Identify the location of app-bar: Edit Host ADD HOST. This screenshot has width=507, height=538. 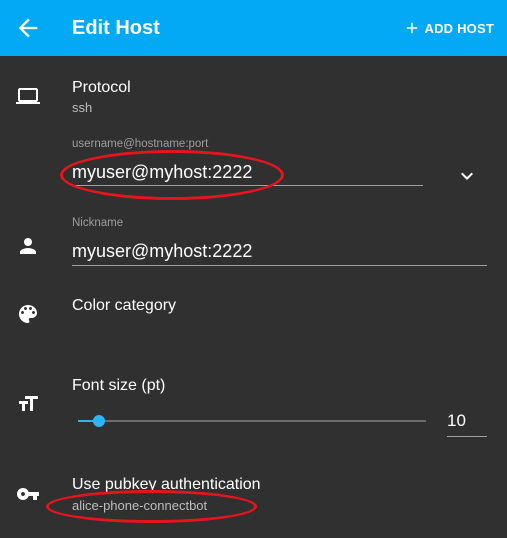
(253, 28).